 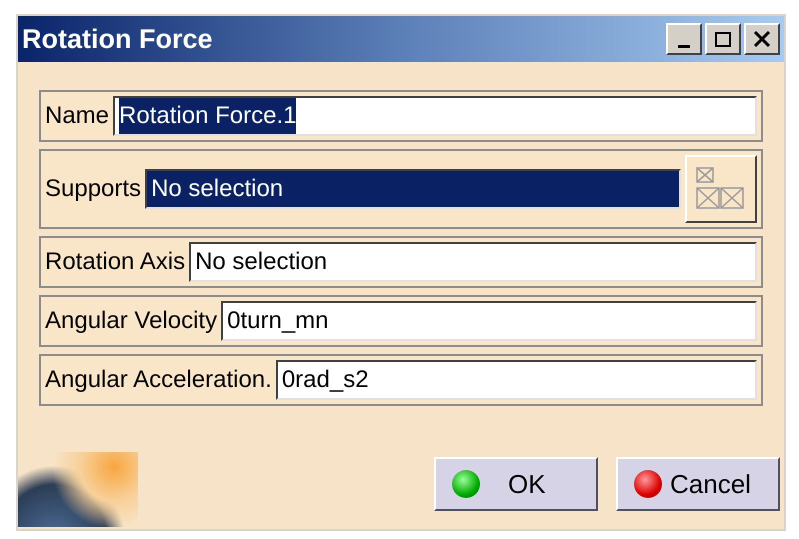 I want to click on selection-list-button, so click(x=721, y=189).